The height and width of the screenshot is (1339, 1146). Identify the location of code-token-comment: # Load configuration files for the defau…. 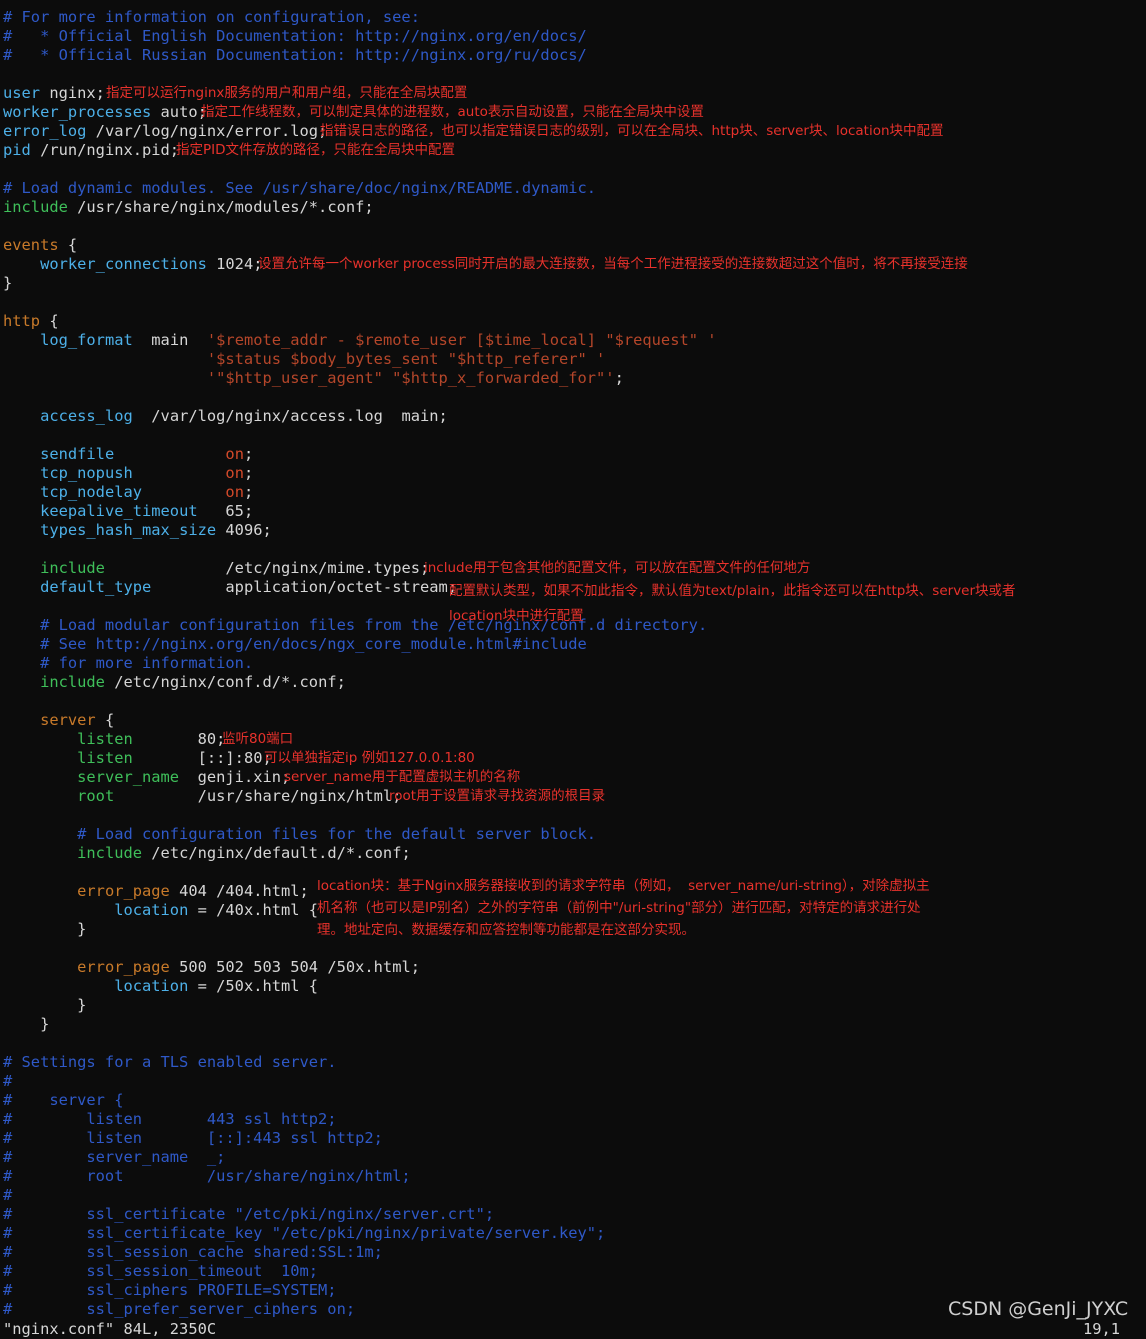
(300, 834).